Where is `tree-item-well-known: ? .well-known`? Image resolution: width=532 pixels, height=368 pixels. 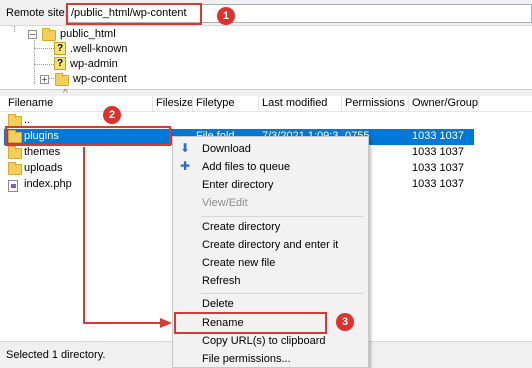
tree-item-well-known: ? .well-known is located at coordinates (104, 49).